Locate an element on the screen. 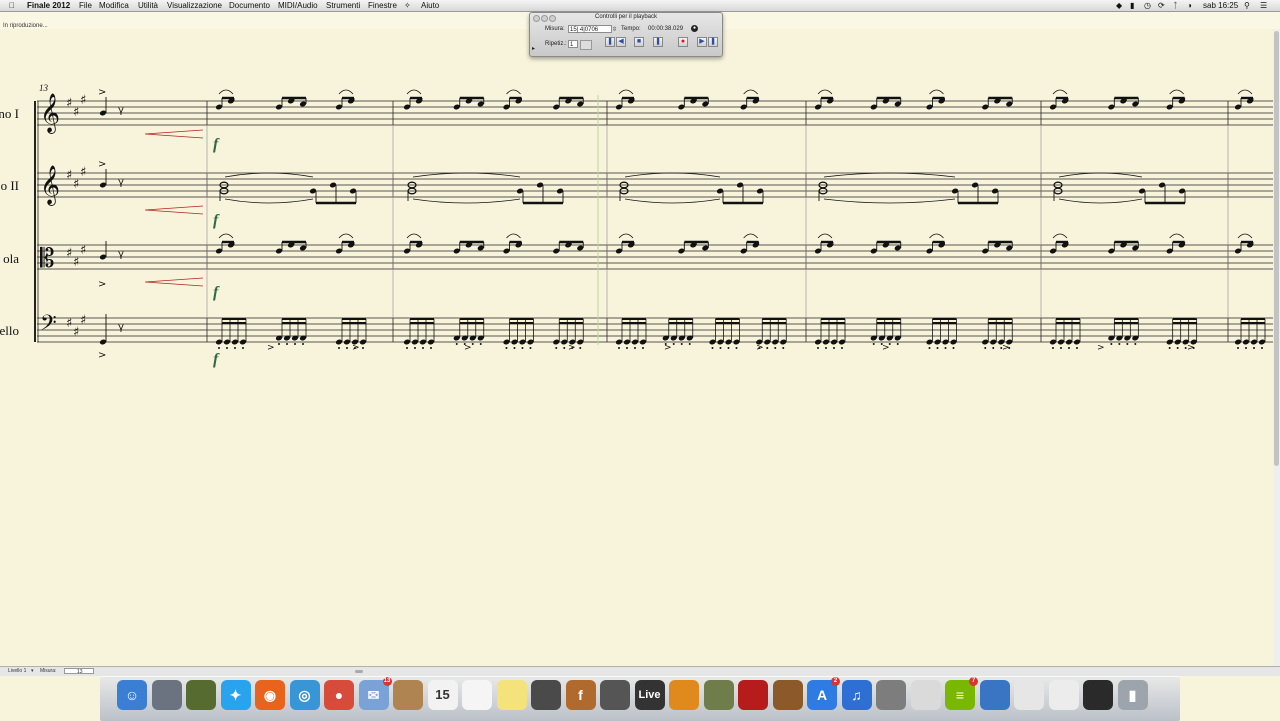 This screenshot has width=1280, height=721. layer-dropdown-icon: ▾ is located at coordinates (32, 671).